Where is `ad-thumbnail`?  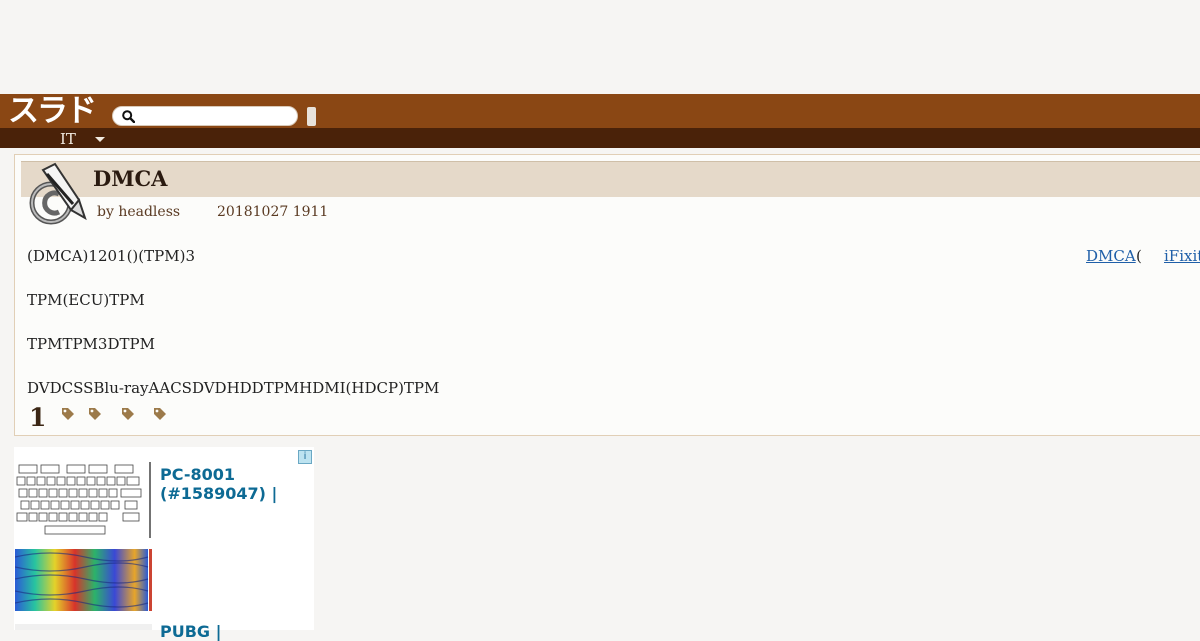 ad-thumbnail is located at coordinates (83, 627).